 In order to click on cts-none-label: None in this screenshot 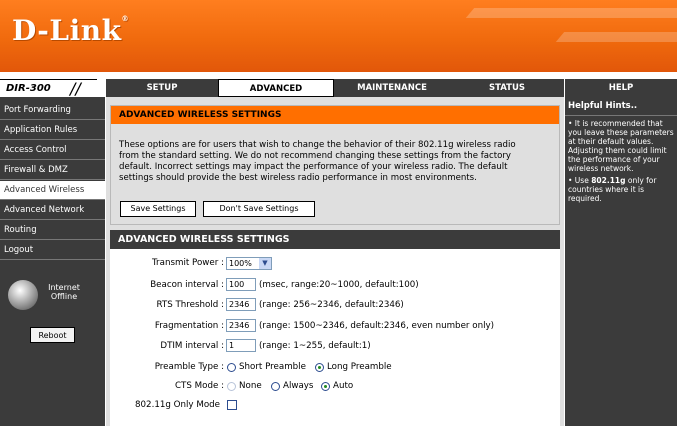, I will do `click(250, 386)`.